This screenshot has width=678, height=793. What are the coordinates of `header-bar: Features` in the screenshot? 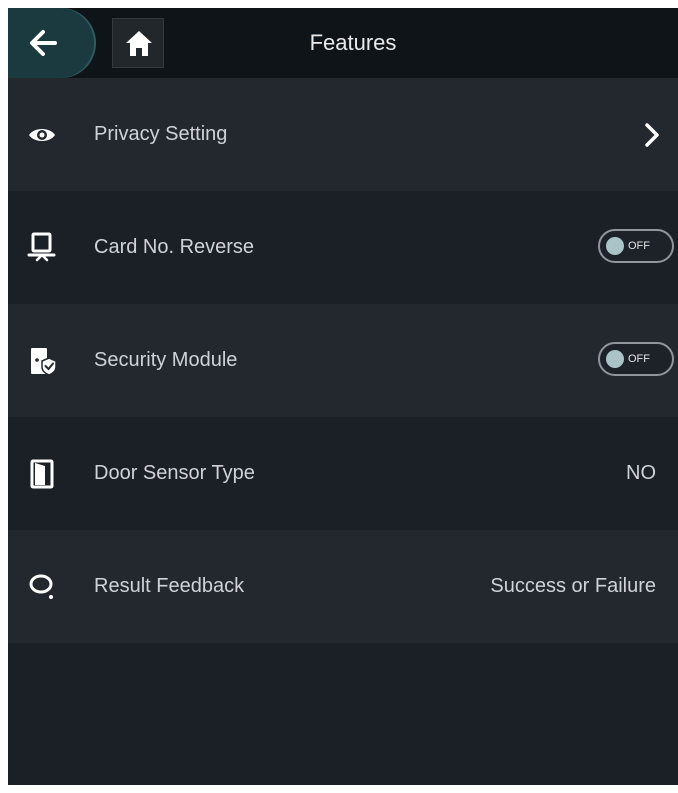 It's located at (343, 43).